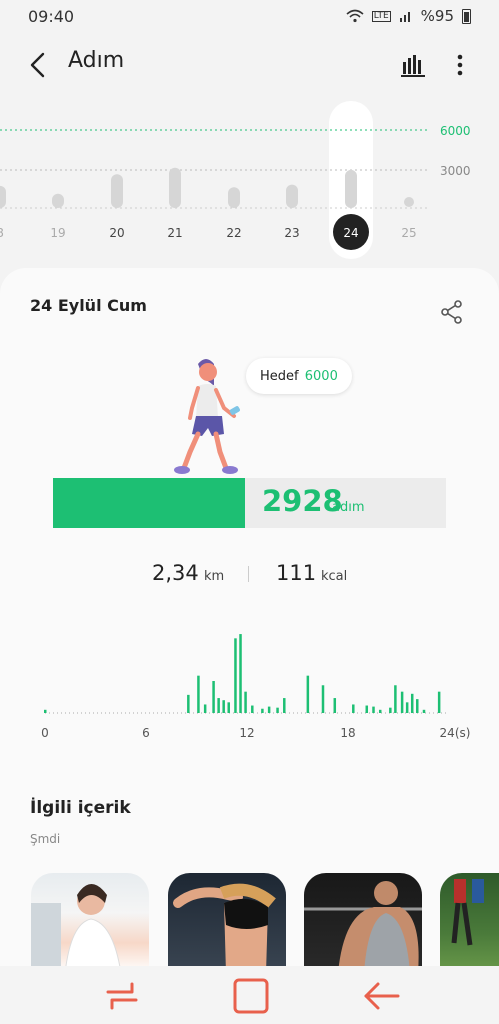  Describe the element at coordinates (149, 503) in the screenshot. I see `step-progress-fill` at that location.